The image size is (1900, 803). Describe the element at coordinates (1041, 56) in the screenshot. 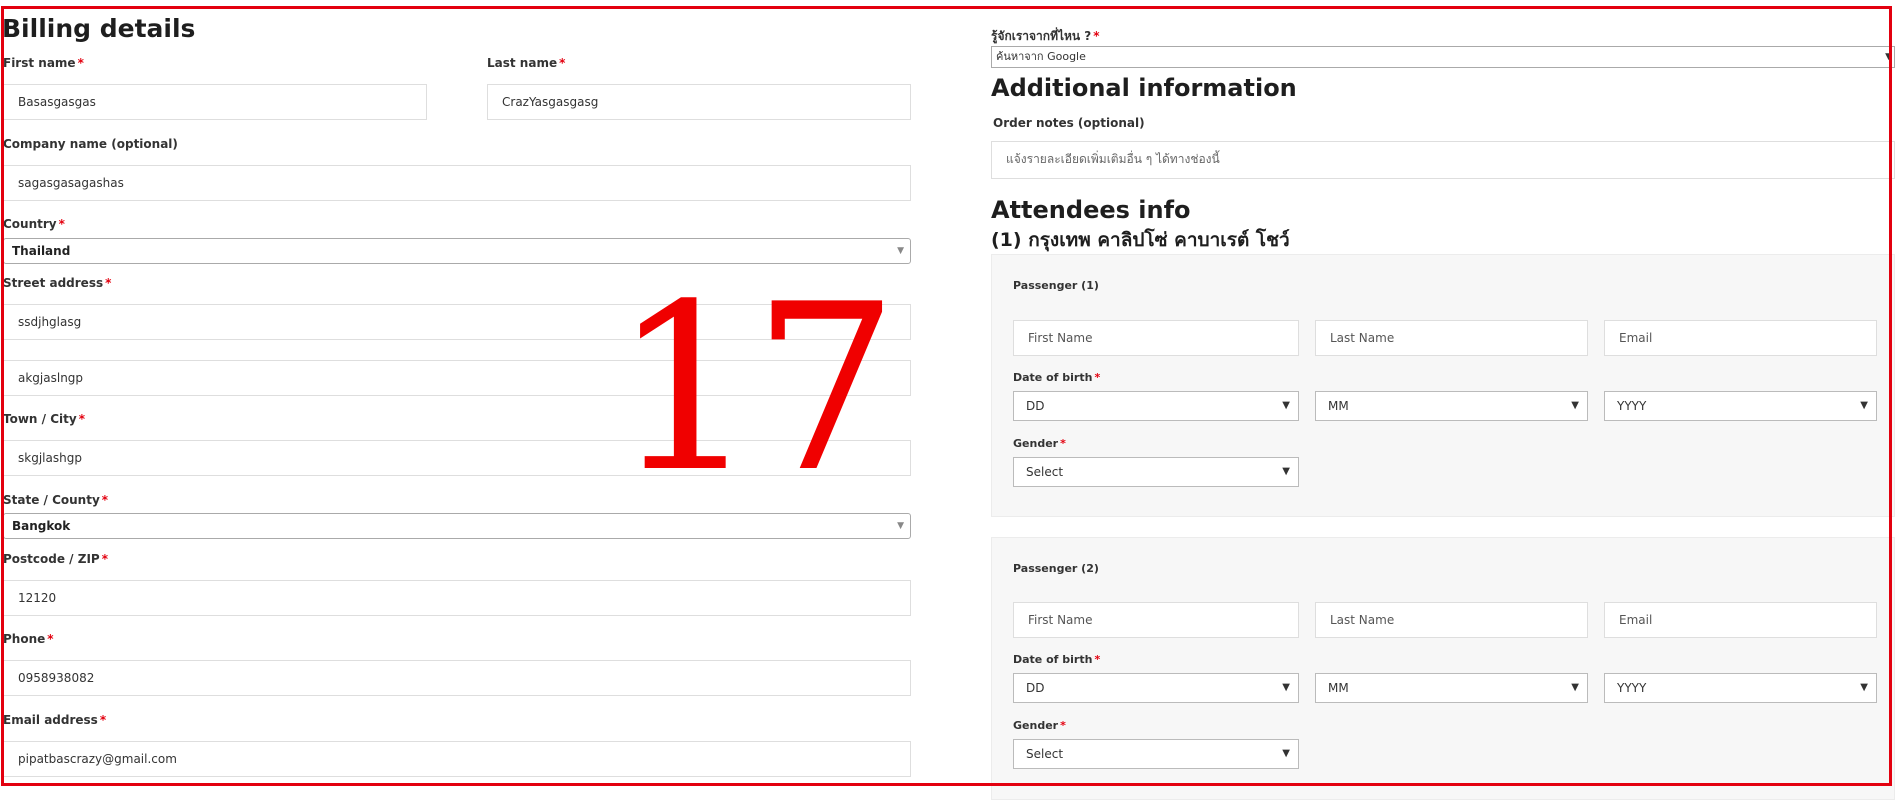

I see `referral-source-value: ค้นหาจาก Google` at that location.